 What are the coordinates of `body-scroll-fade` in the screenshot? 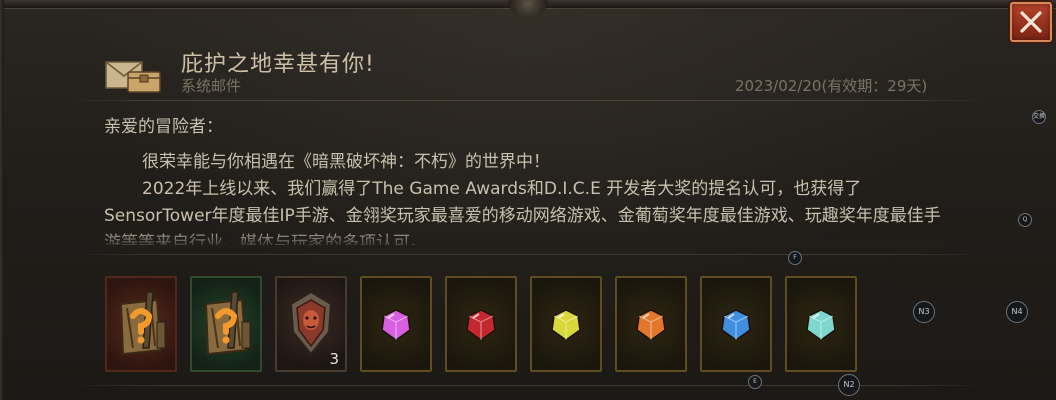 It's located at (524, 238).